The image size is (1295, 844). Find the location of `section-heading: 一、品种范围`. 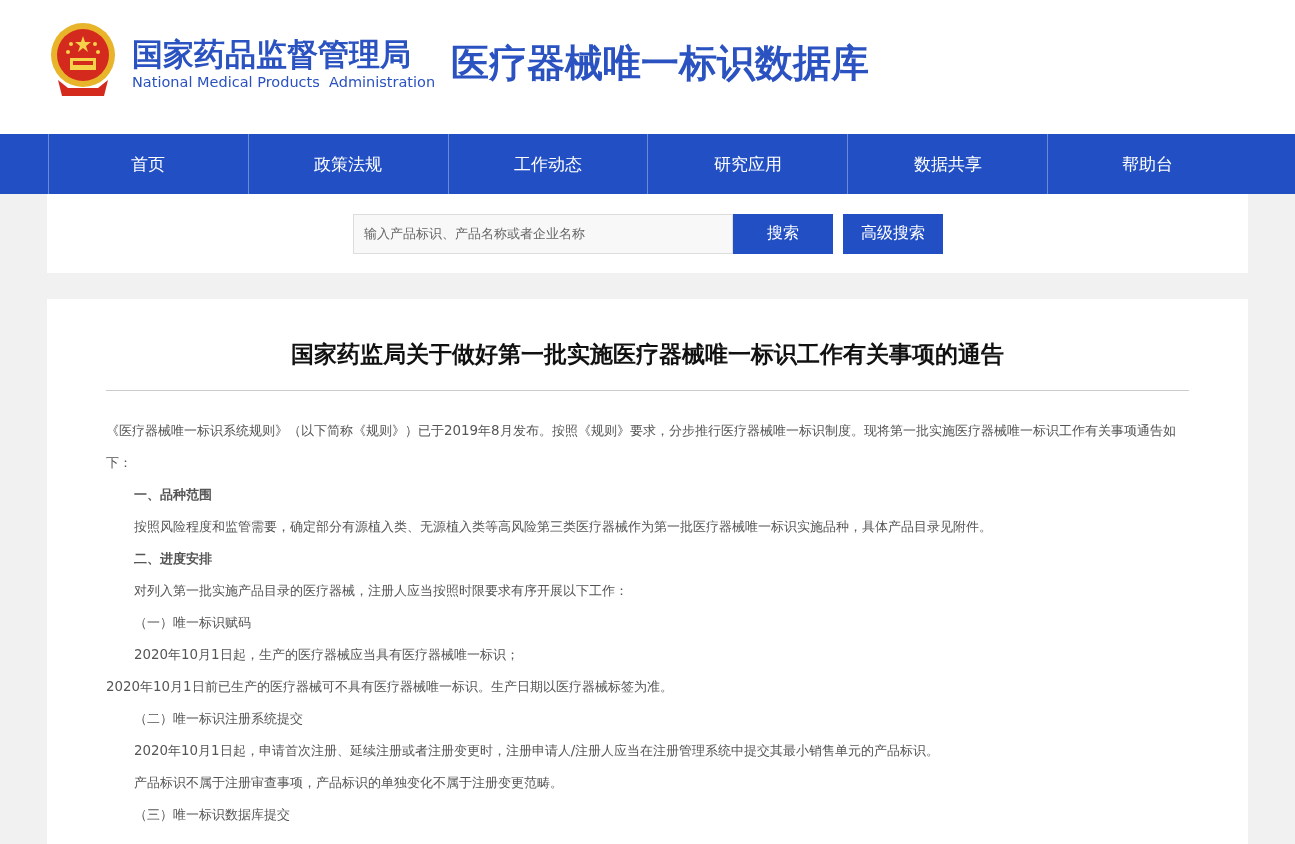

section-heading: 一、品种范围 is located at coordinates (173, 495).